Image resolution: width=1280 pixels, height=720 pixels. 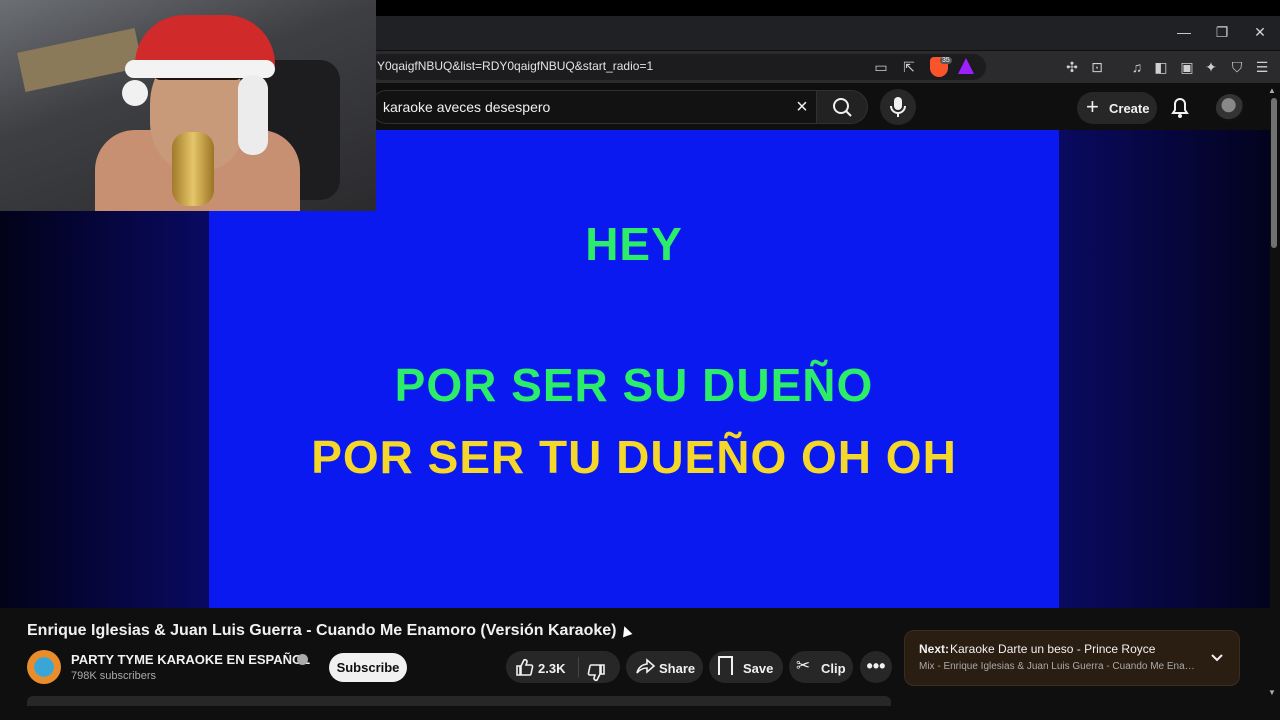 I want to click on share-label: Share, so click(x=677, y=668).